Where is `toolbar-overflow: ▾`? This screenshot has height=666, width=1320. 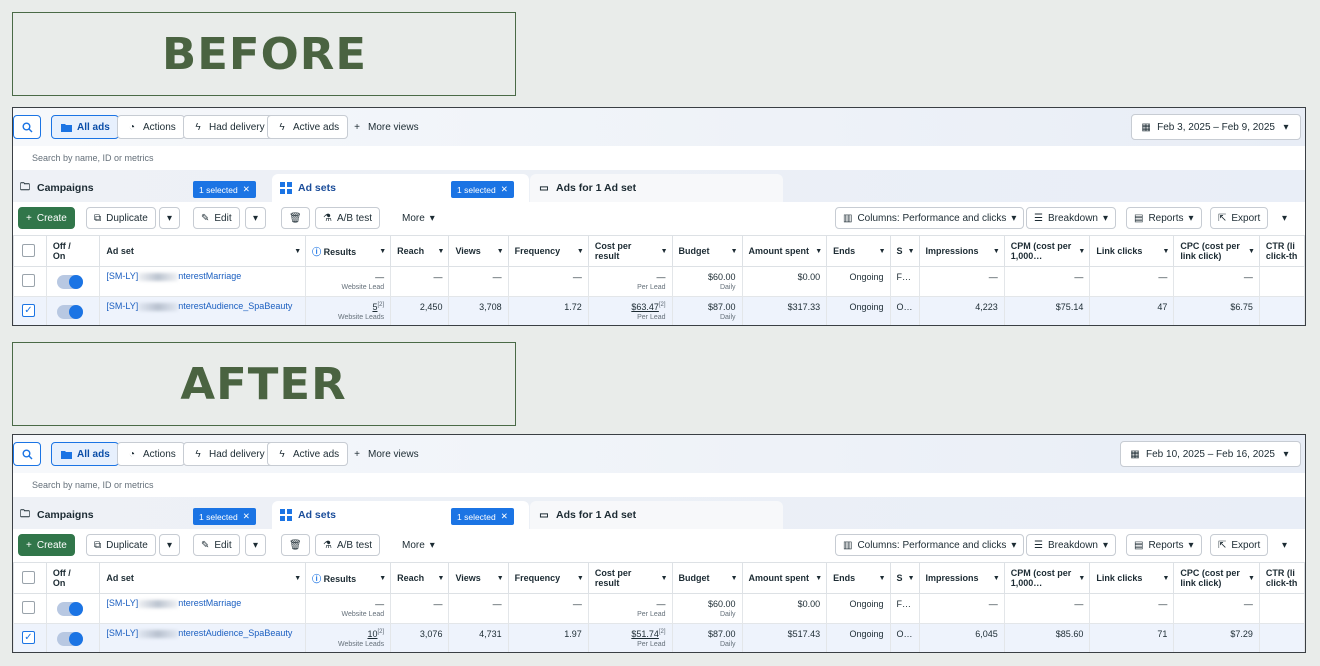
toolbar-overflow: ▾ is located at coordinates (1285, 218).